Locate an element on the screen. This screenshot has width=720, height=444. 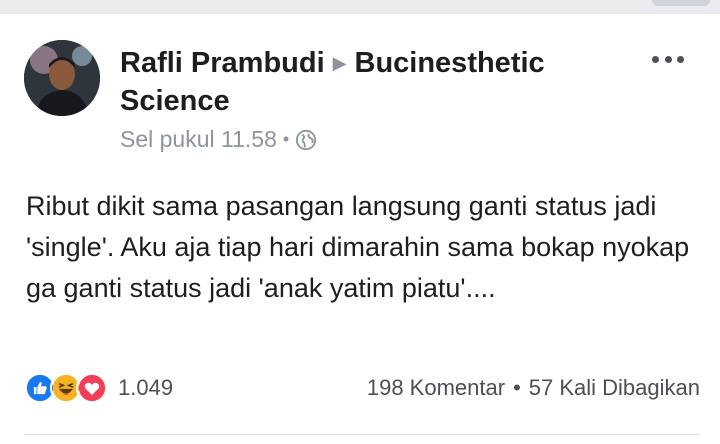
reactions-summary: 1.049 is located at coordinates (98, 388).